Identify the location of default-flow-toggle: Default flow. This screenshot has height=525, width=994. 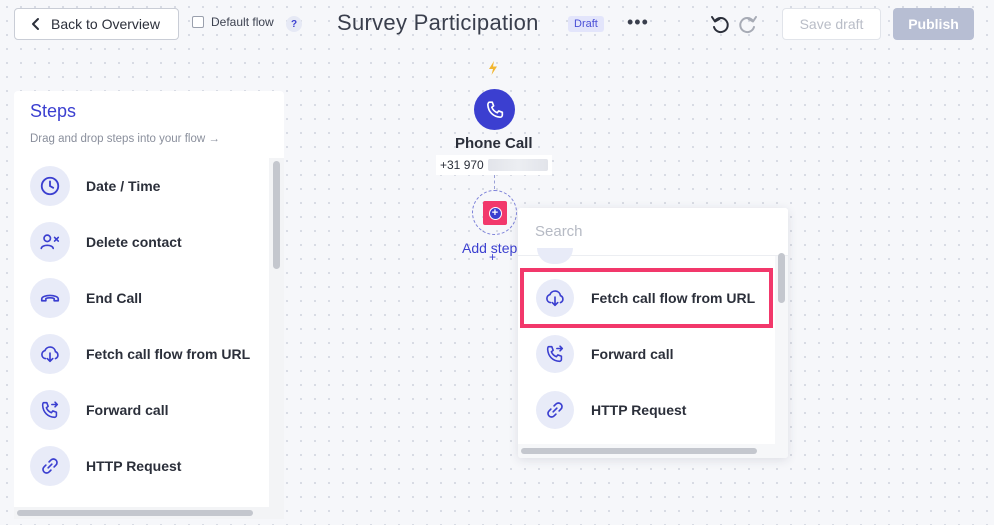
(233, 22).